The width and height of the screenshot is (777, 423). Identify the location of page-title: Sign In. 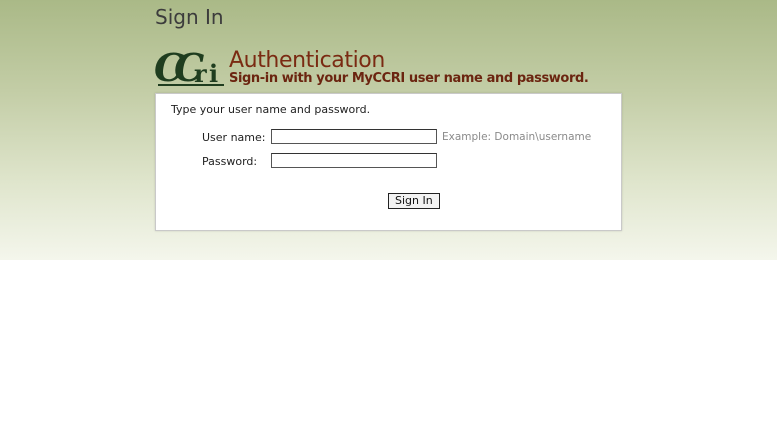
(189, 17).